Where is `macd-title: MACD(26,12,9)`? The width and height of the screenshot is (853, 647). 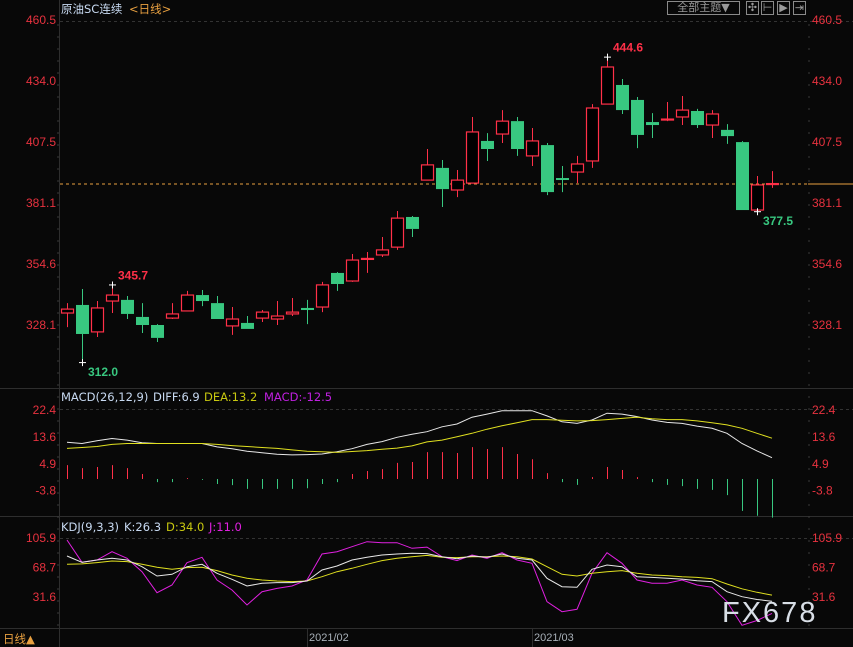
macd-title: MACD(26,12,9) is located at coordinates (104, 397).